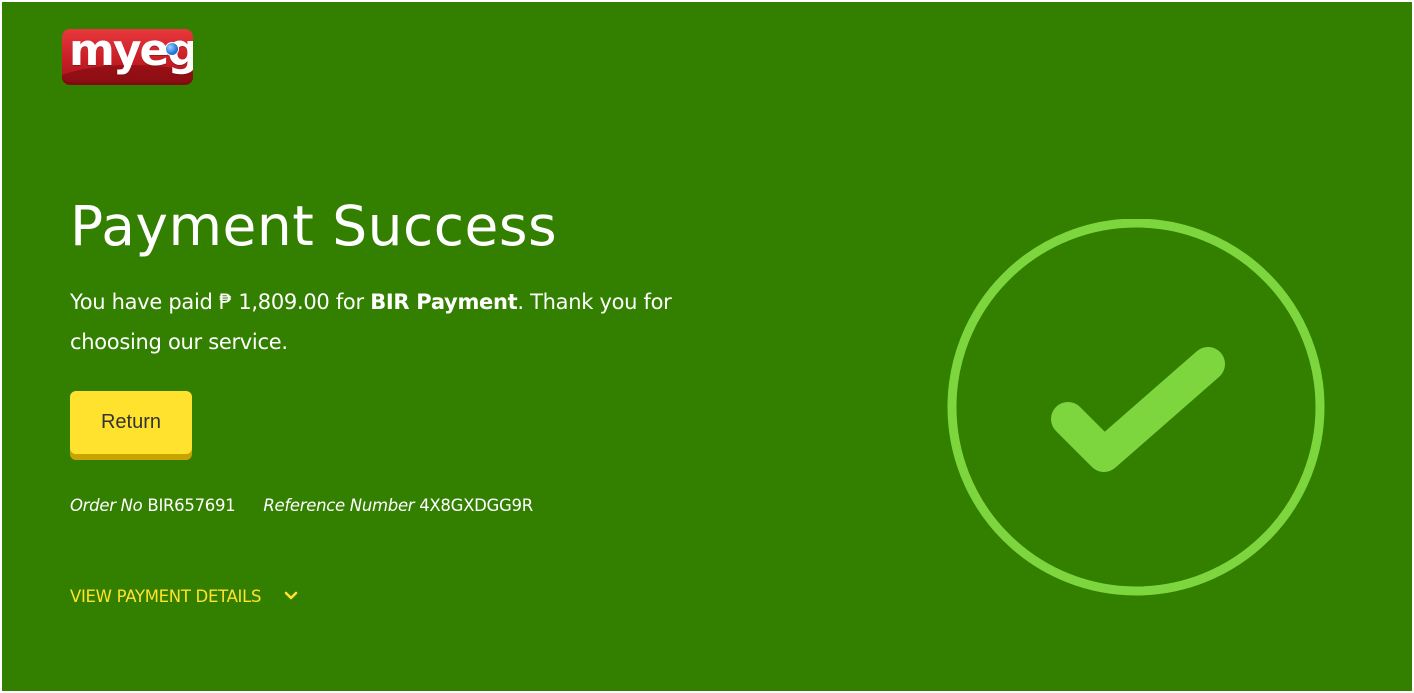 This screenshot has width=1414, height=693. What do you see at coordinates (172, 49) in the screenshot?
I see `logo-globe-icon` at bounding box center [172, 49].